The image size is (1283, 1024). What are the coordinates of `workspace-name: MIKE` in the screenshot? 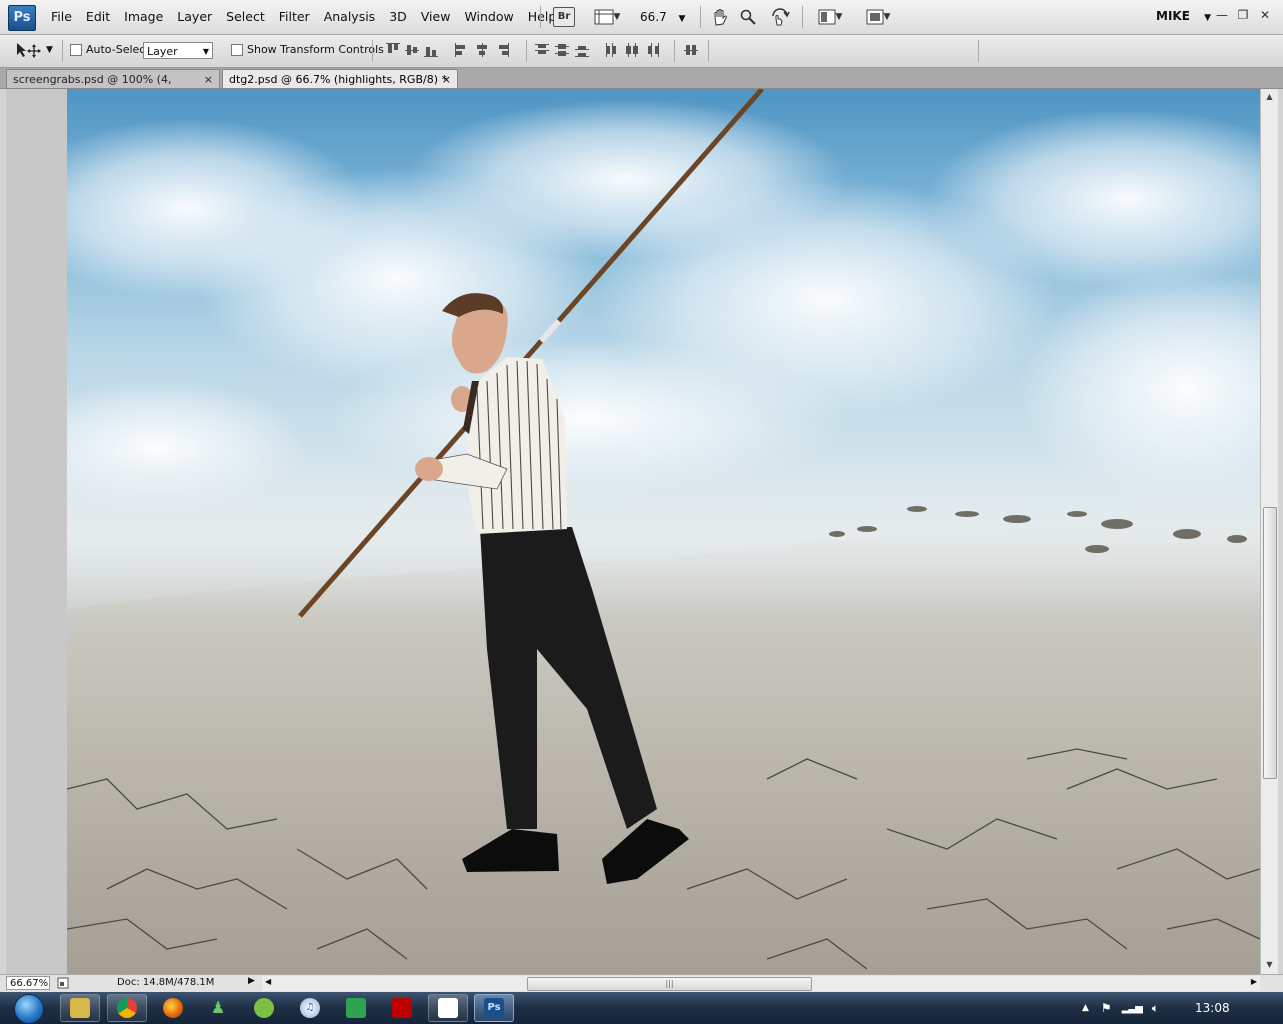 It's located at (1173, 16).